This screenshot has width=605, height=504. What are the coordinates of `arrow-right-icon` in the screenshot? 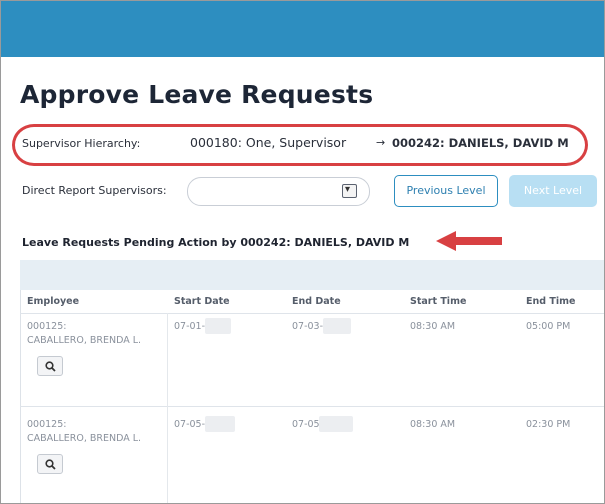 It's located at (469, 241).